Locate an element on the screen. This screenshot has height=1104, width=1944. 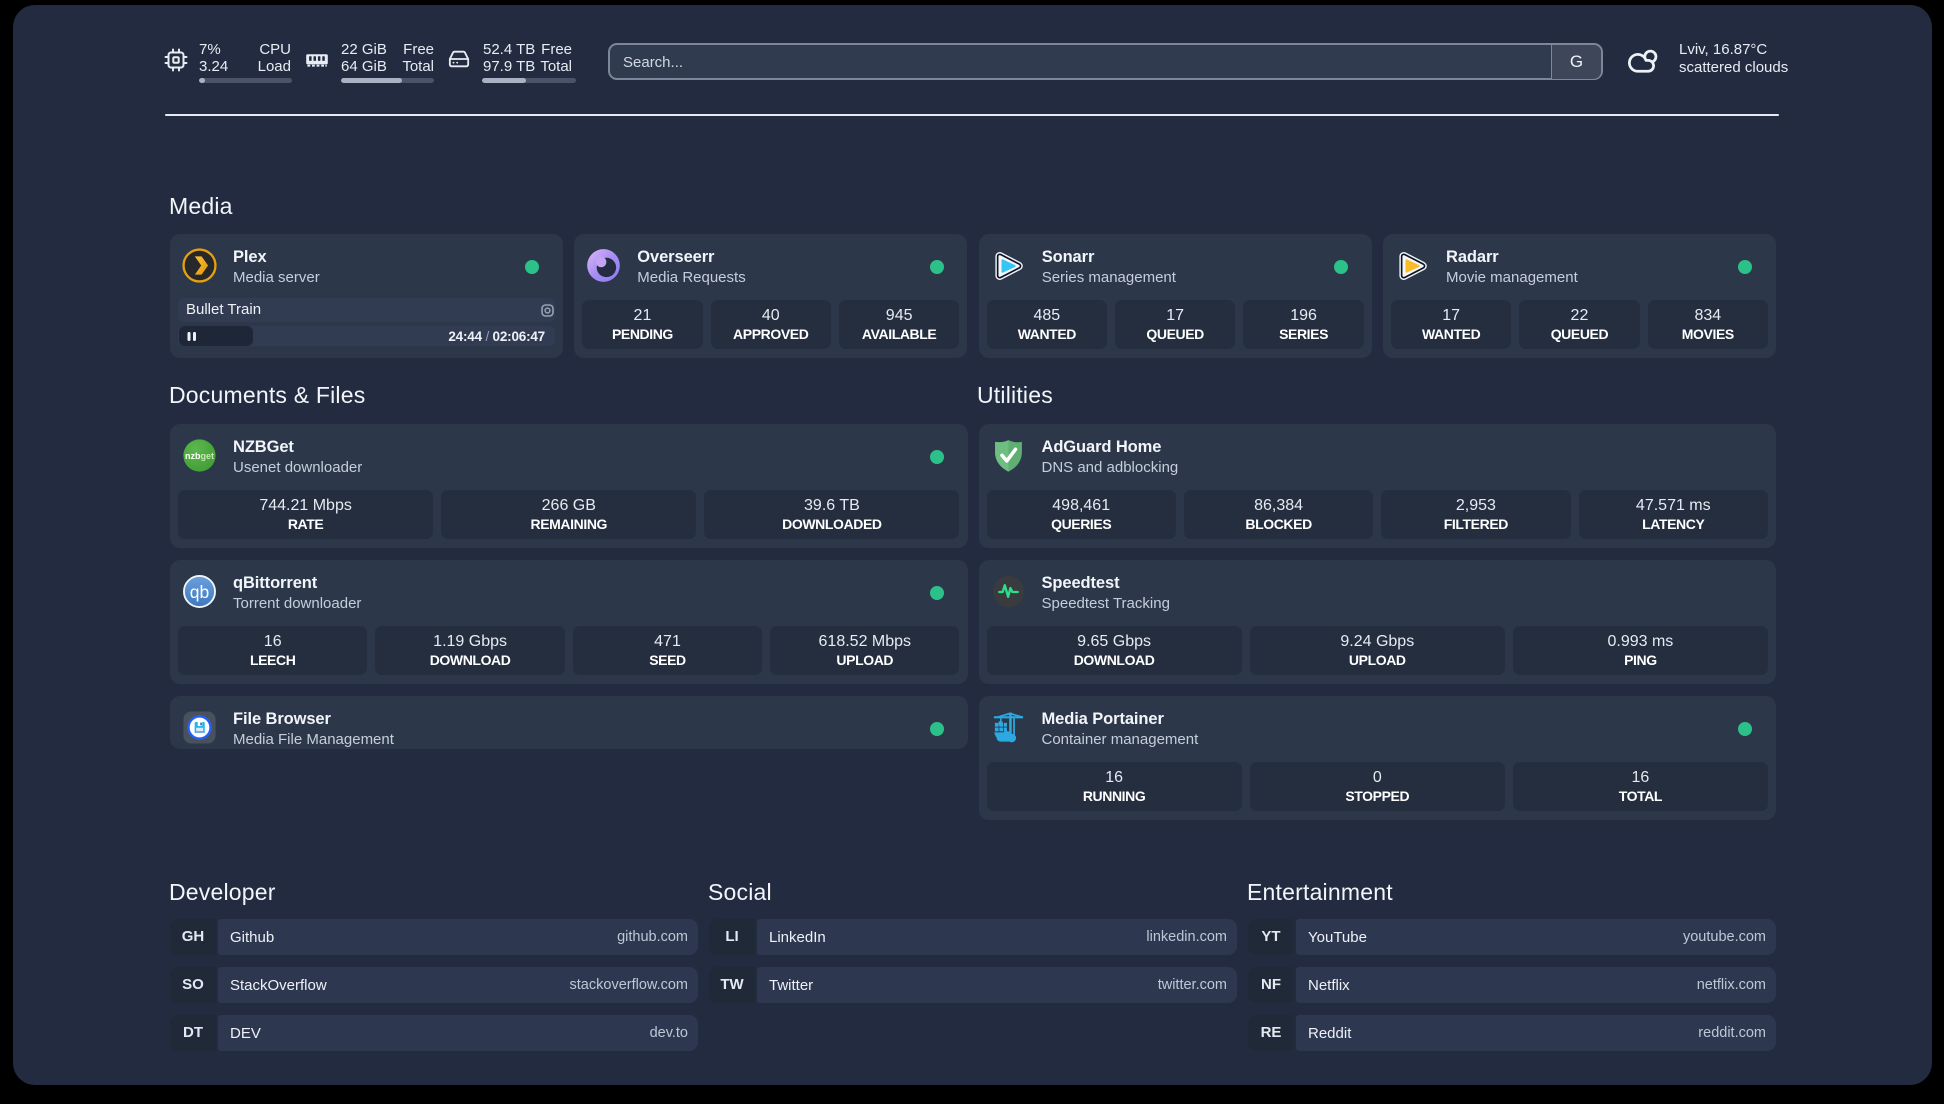
svg-text: qb is located at coordinates (199, 592).